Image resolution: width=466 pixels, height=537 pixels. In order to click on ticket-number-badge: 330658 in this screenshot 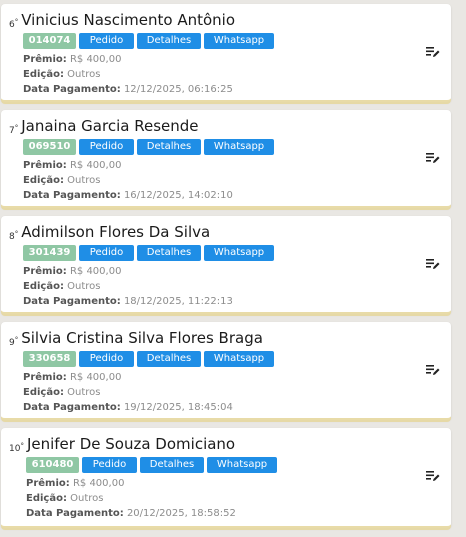, I will do `click(49, 359)`.